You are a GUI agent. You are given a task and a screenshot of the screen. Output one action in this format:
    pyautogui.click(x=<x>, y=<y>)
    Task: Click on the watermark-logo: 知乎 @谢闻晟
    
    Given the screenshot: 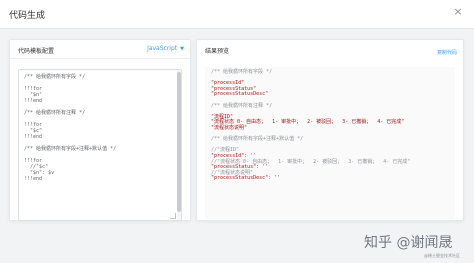 What is the action you would take?
    pyautogui.click(x=408, y=243)
    